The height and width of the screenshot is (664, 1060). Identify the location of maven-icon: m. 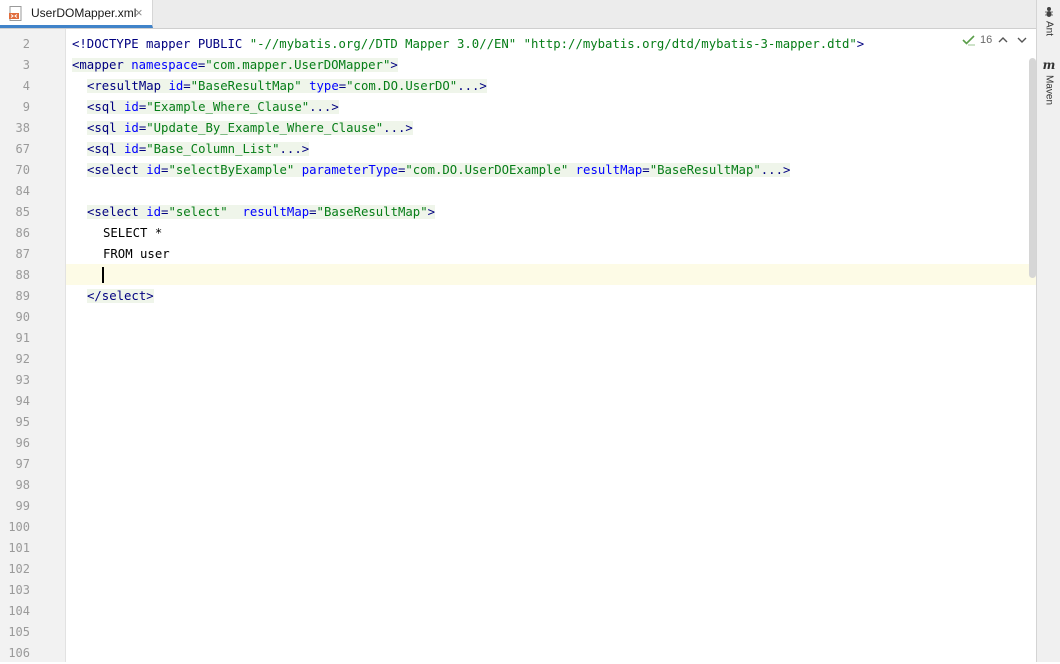
(1049, 65).